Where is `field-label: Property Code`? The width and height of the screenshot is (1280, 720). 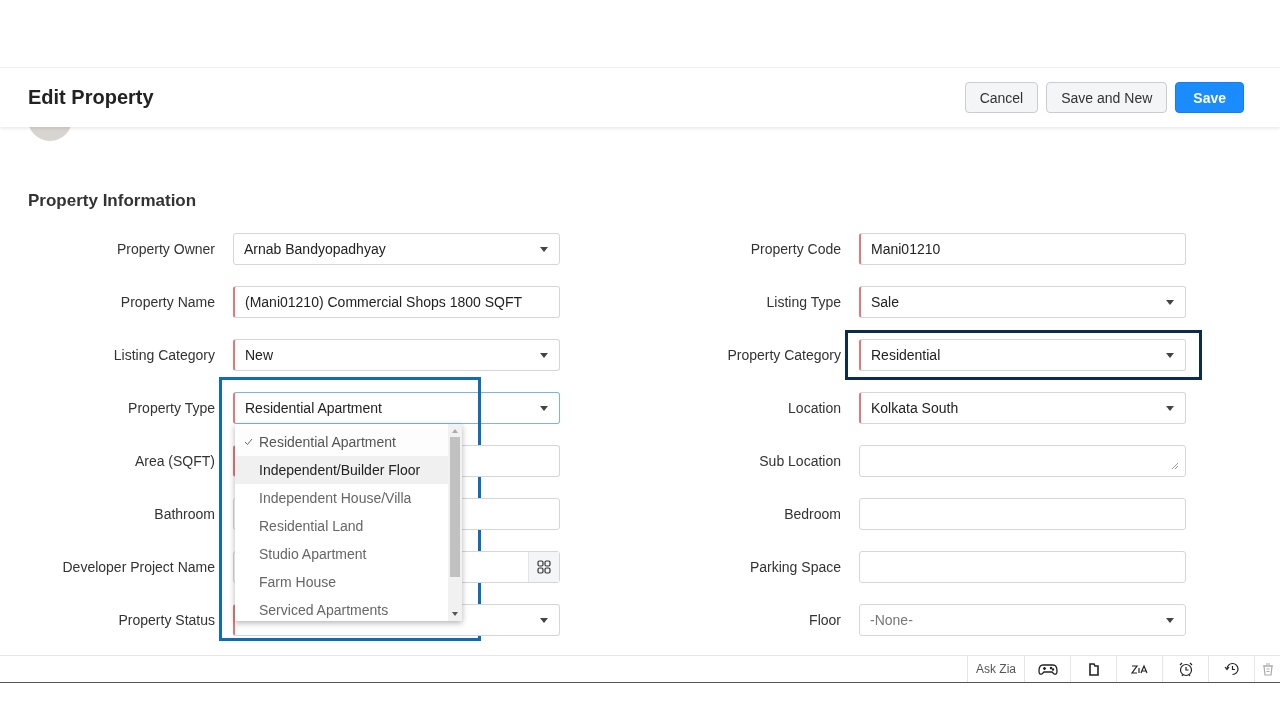 field-label: Property Code is located at coordinates (795, 249).